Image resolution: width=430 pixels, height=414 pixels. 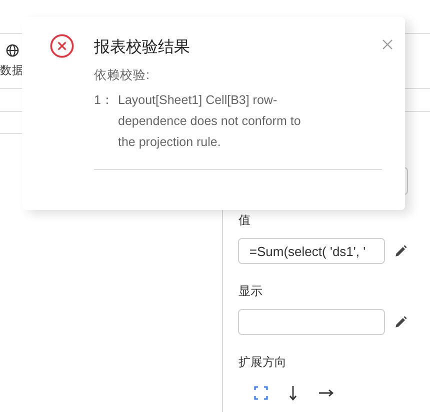 What do you see at coordinates (245, 220) in the screenshot?
I see `field-label: 值` at bounding box center [245, 220].